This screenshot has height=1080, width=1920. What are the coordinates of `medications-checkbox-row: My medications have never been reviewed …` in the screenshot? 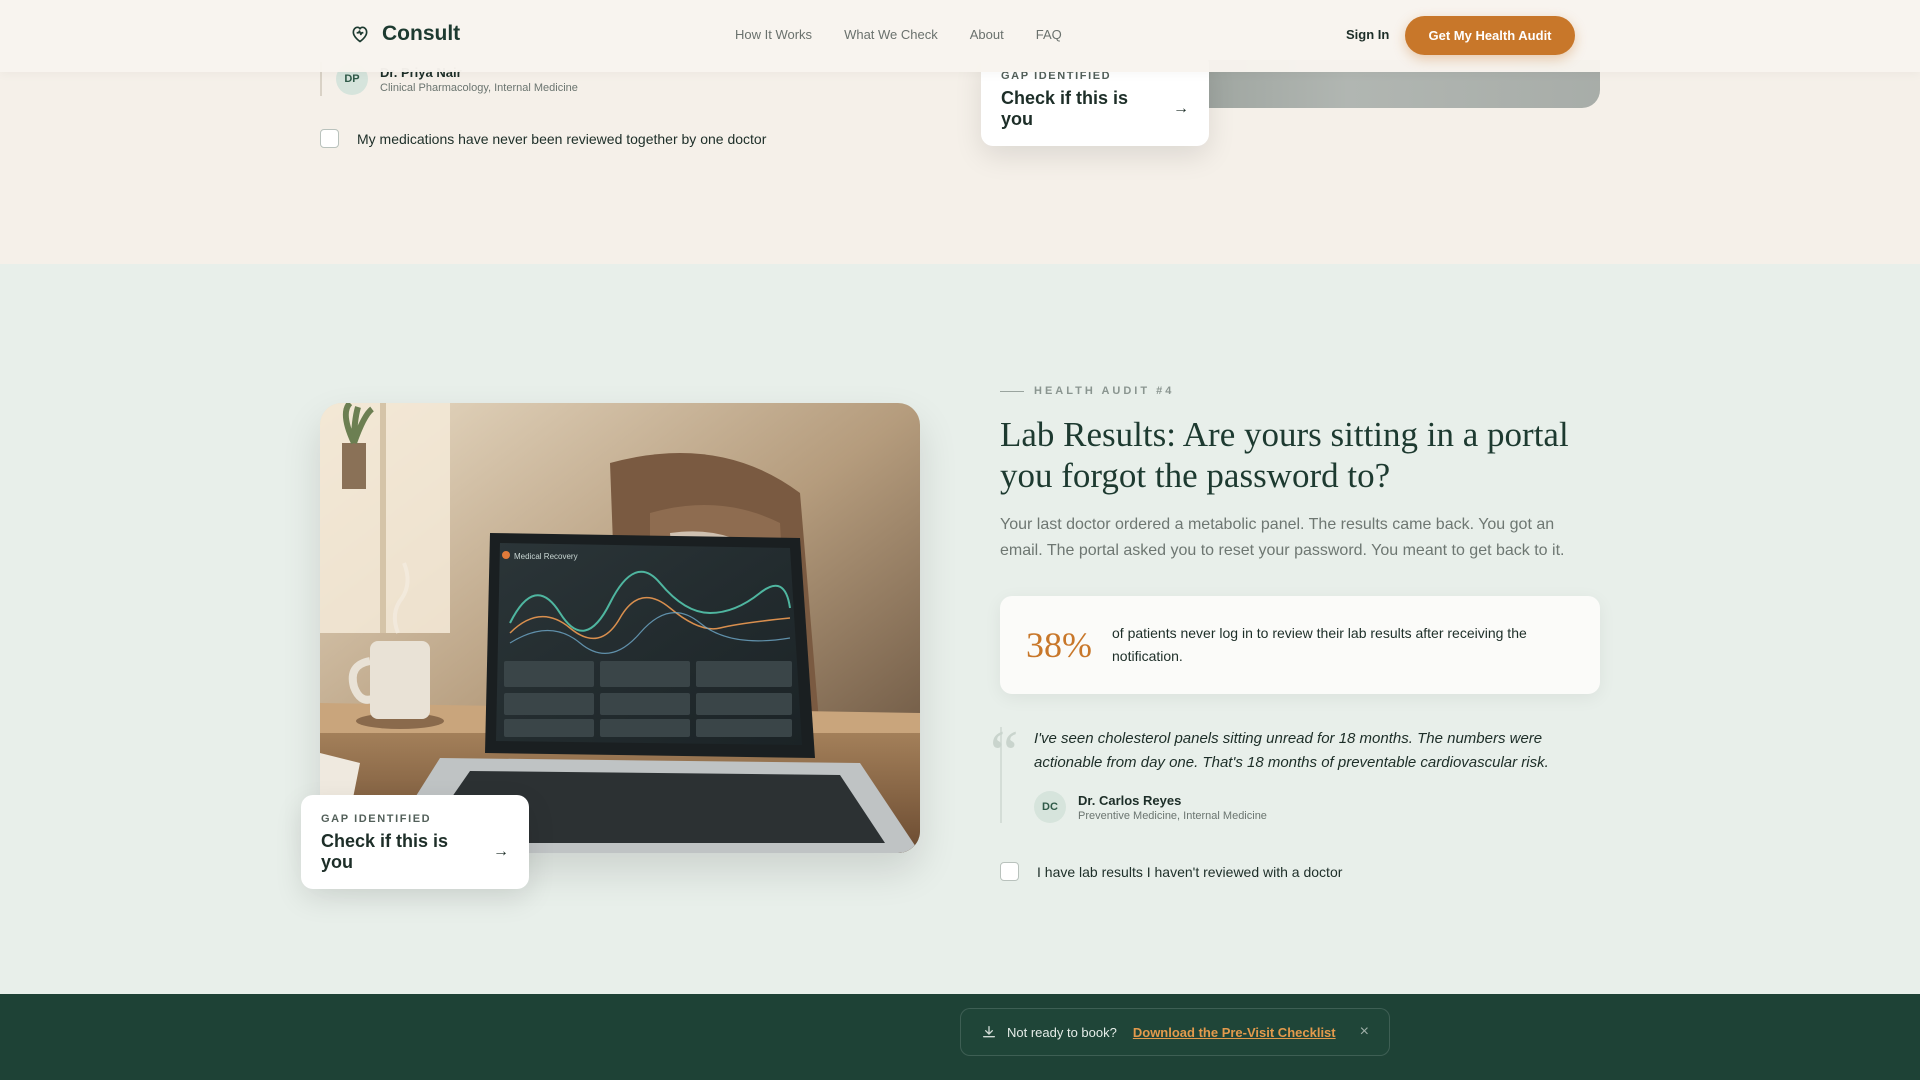 It's located at (543, 138).